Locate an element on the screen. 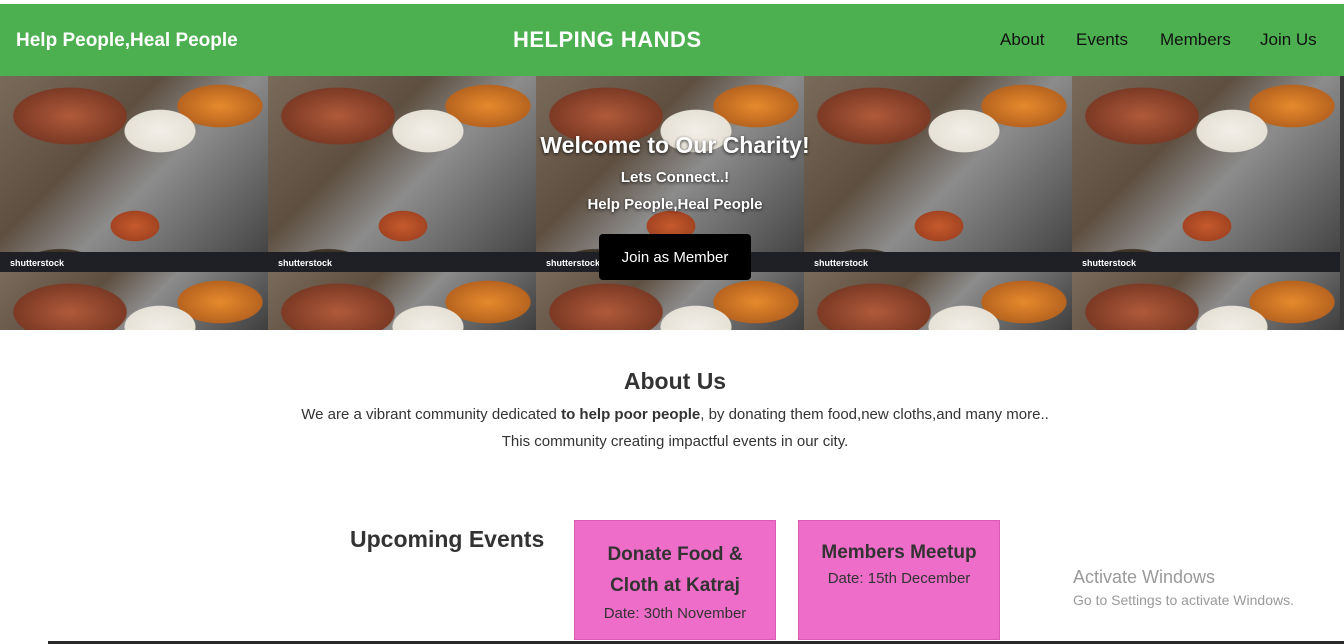 The width and height of the screenshot is (1344, 644). navbar-tagline: Help People,Heal People is located at coordinates (127, 40).